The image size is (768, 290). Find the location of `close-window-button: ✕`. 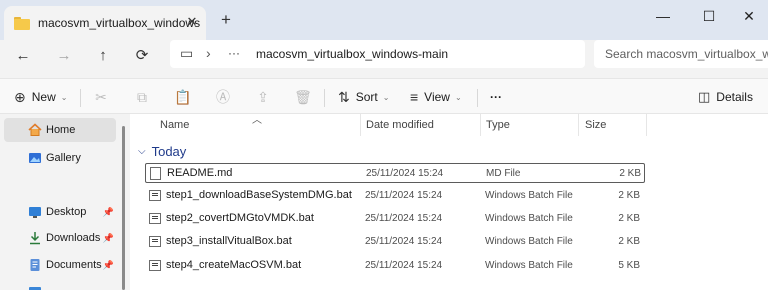

close-window-button: ✕ is located at coordinates (747, 16).